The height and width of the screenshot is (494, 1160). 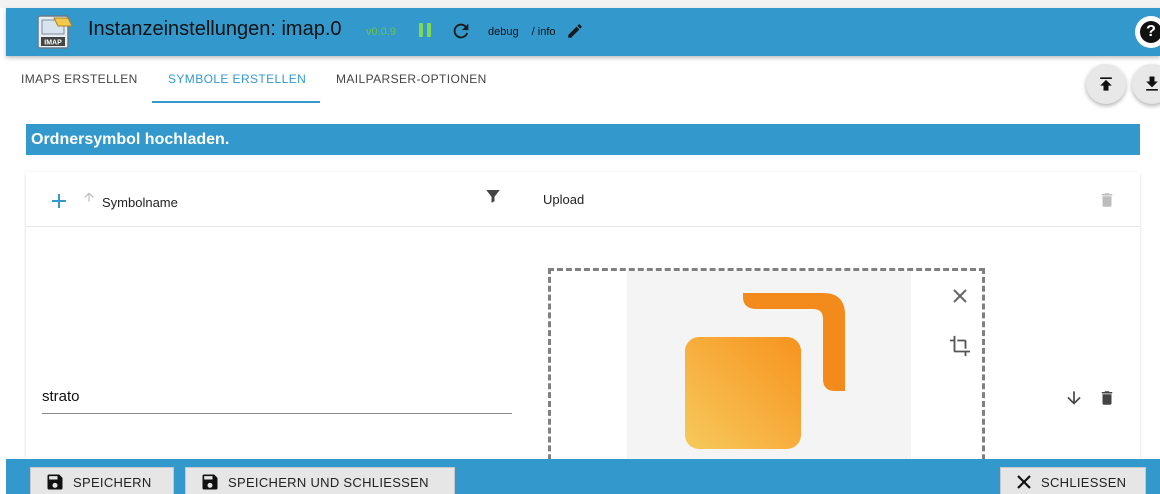 What do you see at coordinates (769, 371) in the screenshot?
I see `uploaded-image-preview` at bounding box center [769, 371].